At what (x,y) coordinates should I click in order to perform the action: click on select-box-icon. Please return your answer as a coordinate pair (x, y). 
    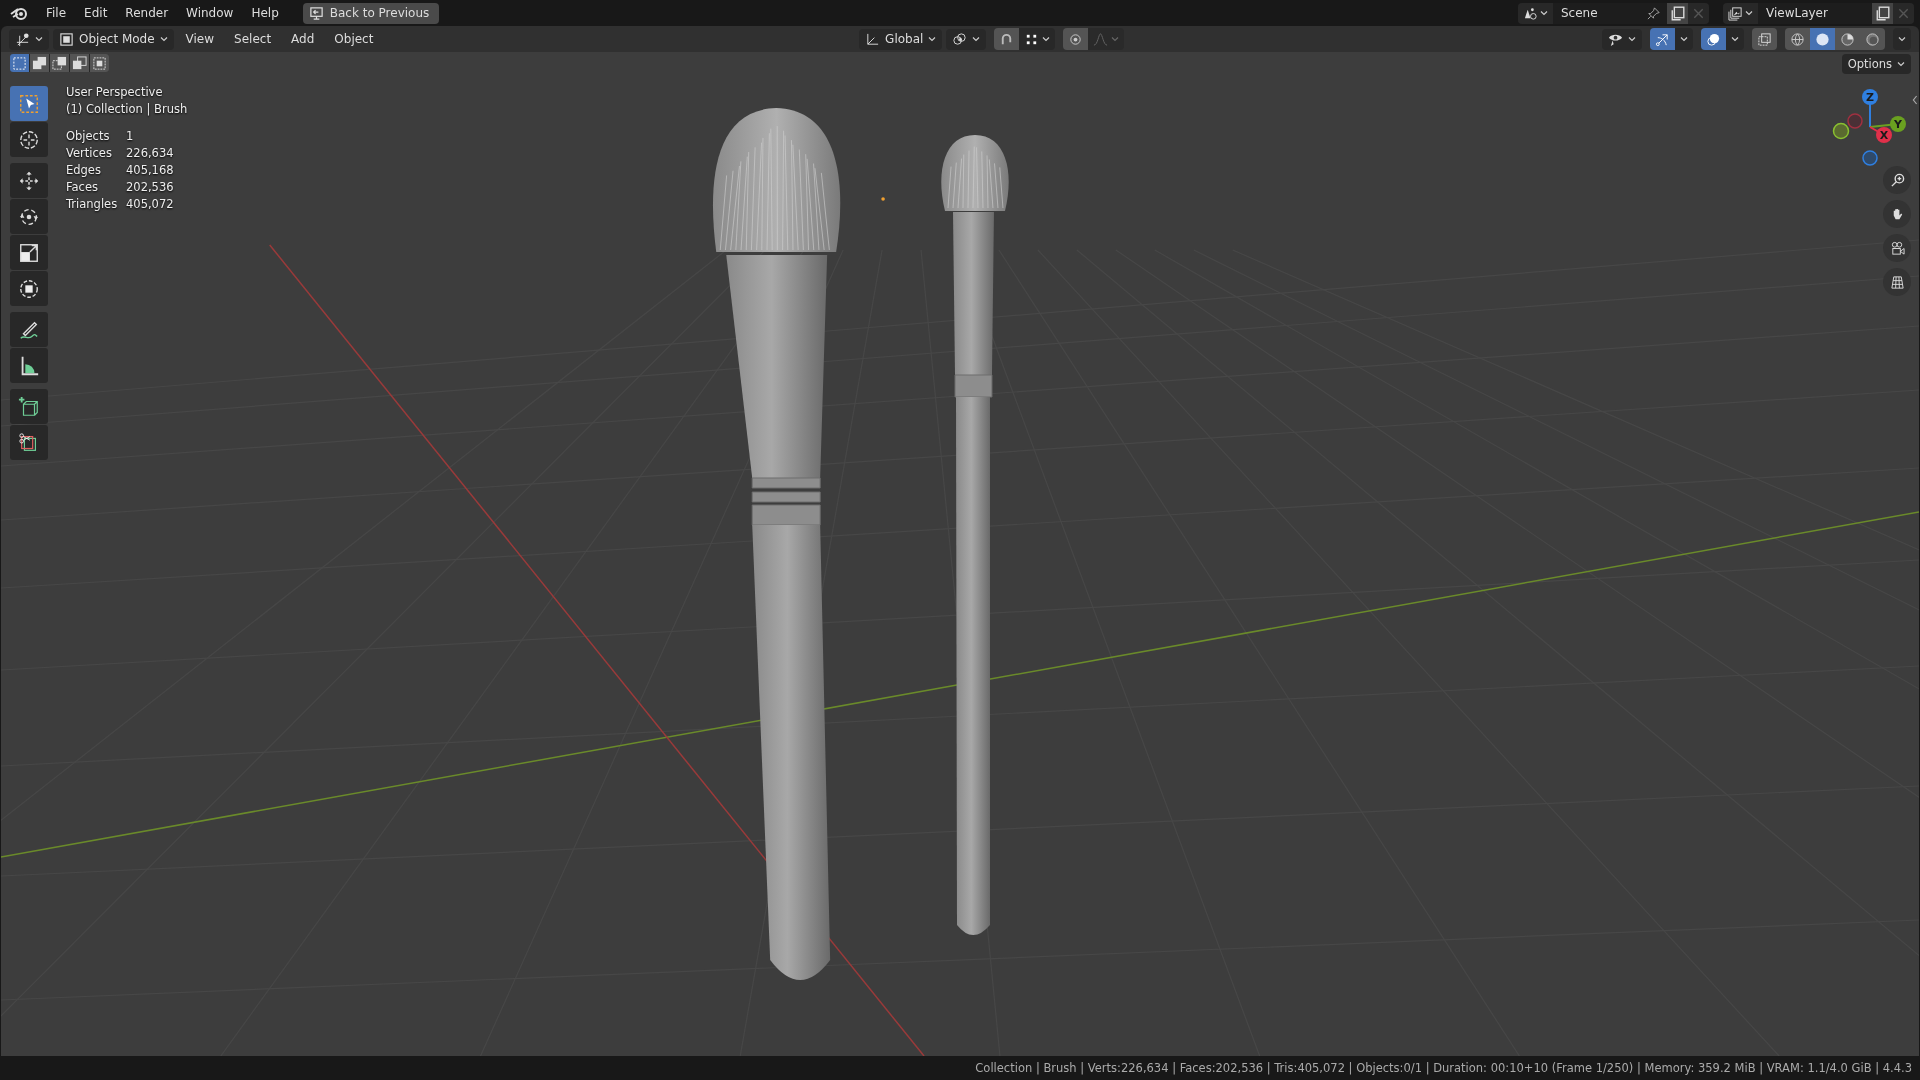
    Looking at the image, I should click on (29, 103).